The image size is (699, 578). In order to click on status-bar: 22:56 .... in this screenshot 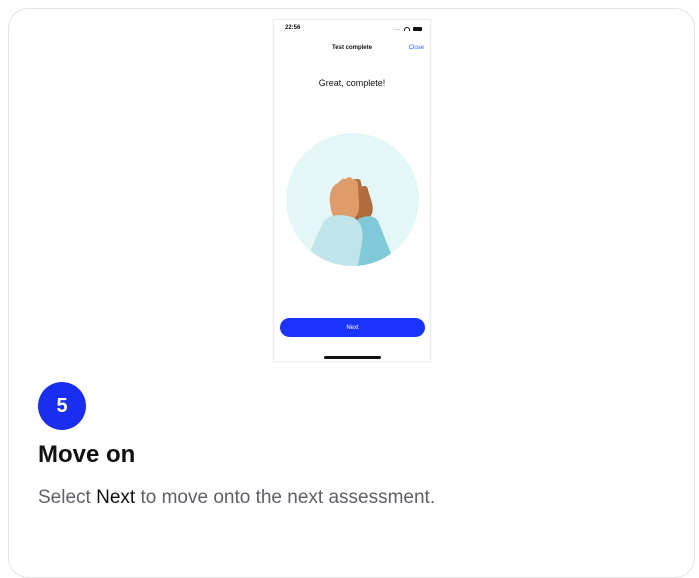, I will do `click(352, 30)`.